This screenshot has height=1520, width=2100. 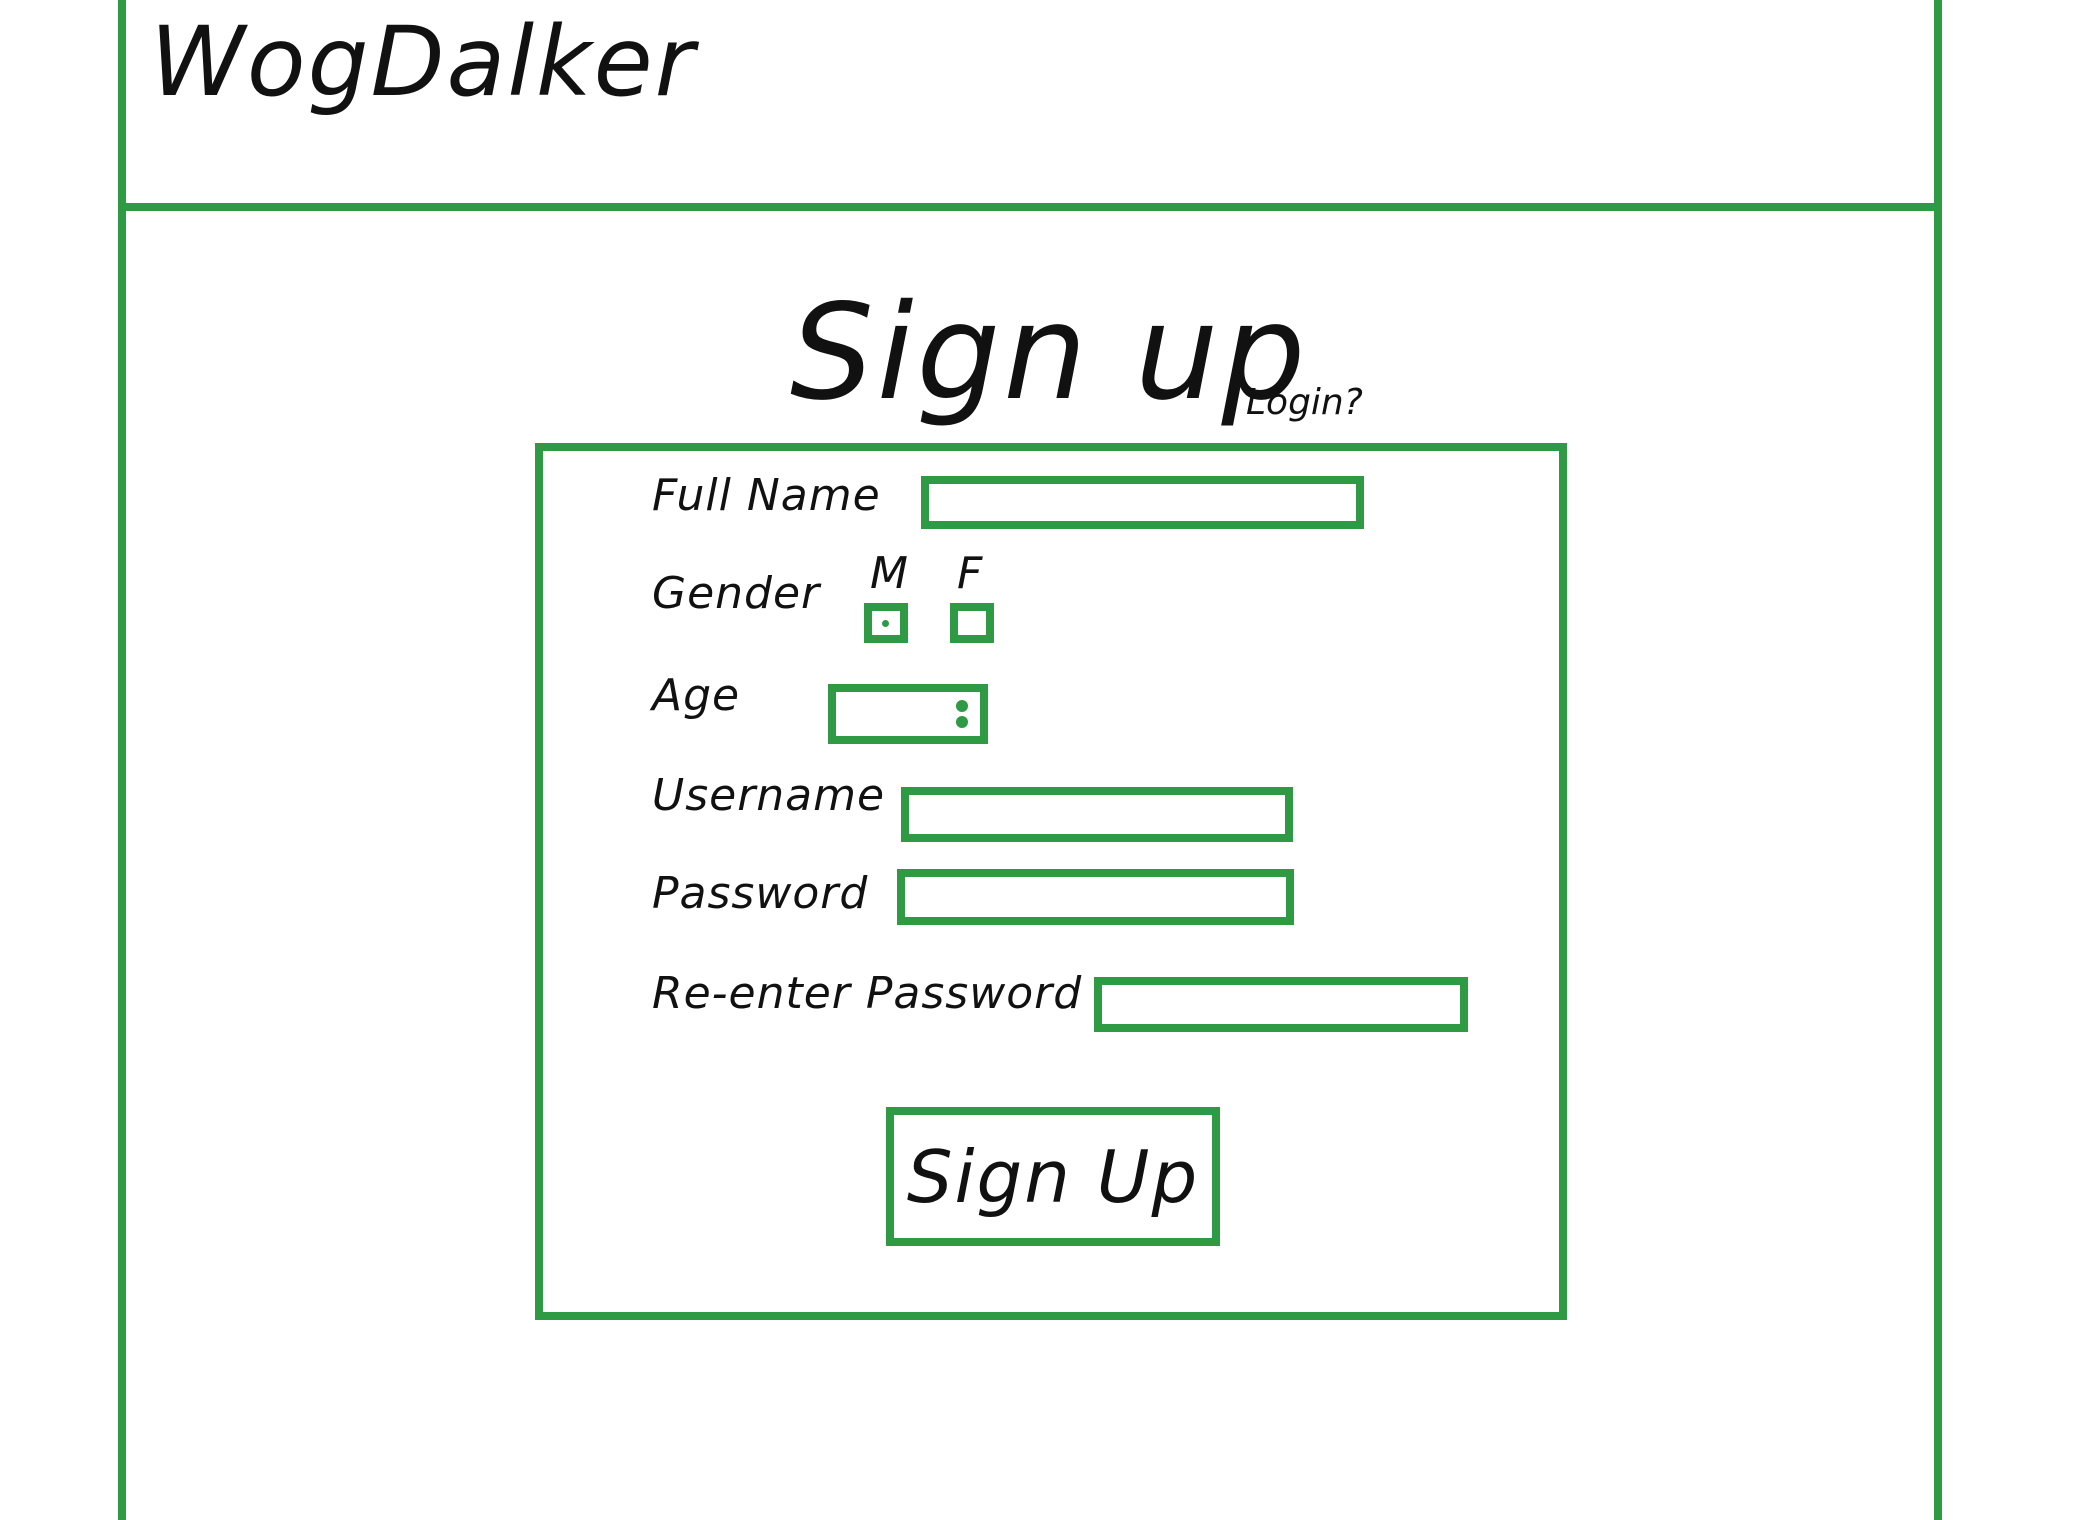 I want to click on login-link: Login?, so click(x=1304, y=402).